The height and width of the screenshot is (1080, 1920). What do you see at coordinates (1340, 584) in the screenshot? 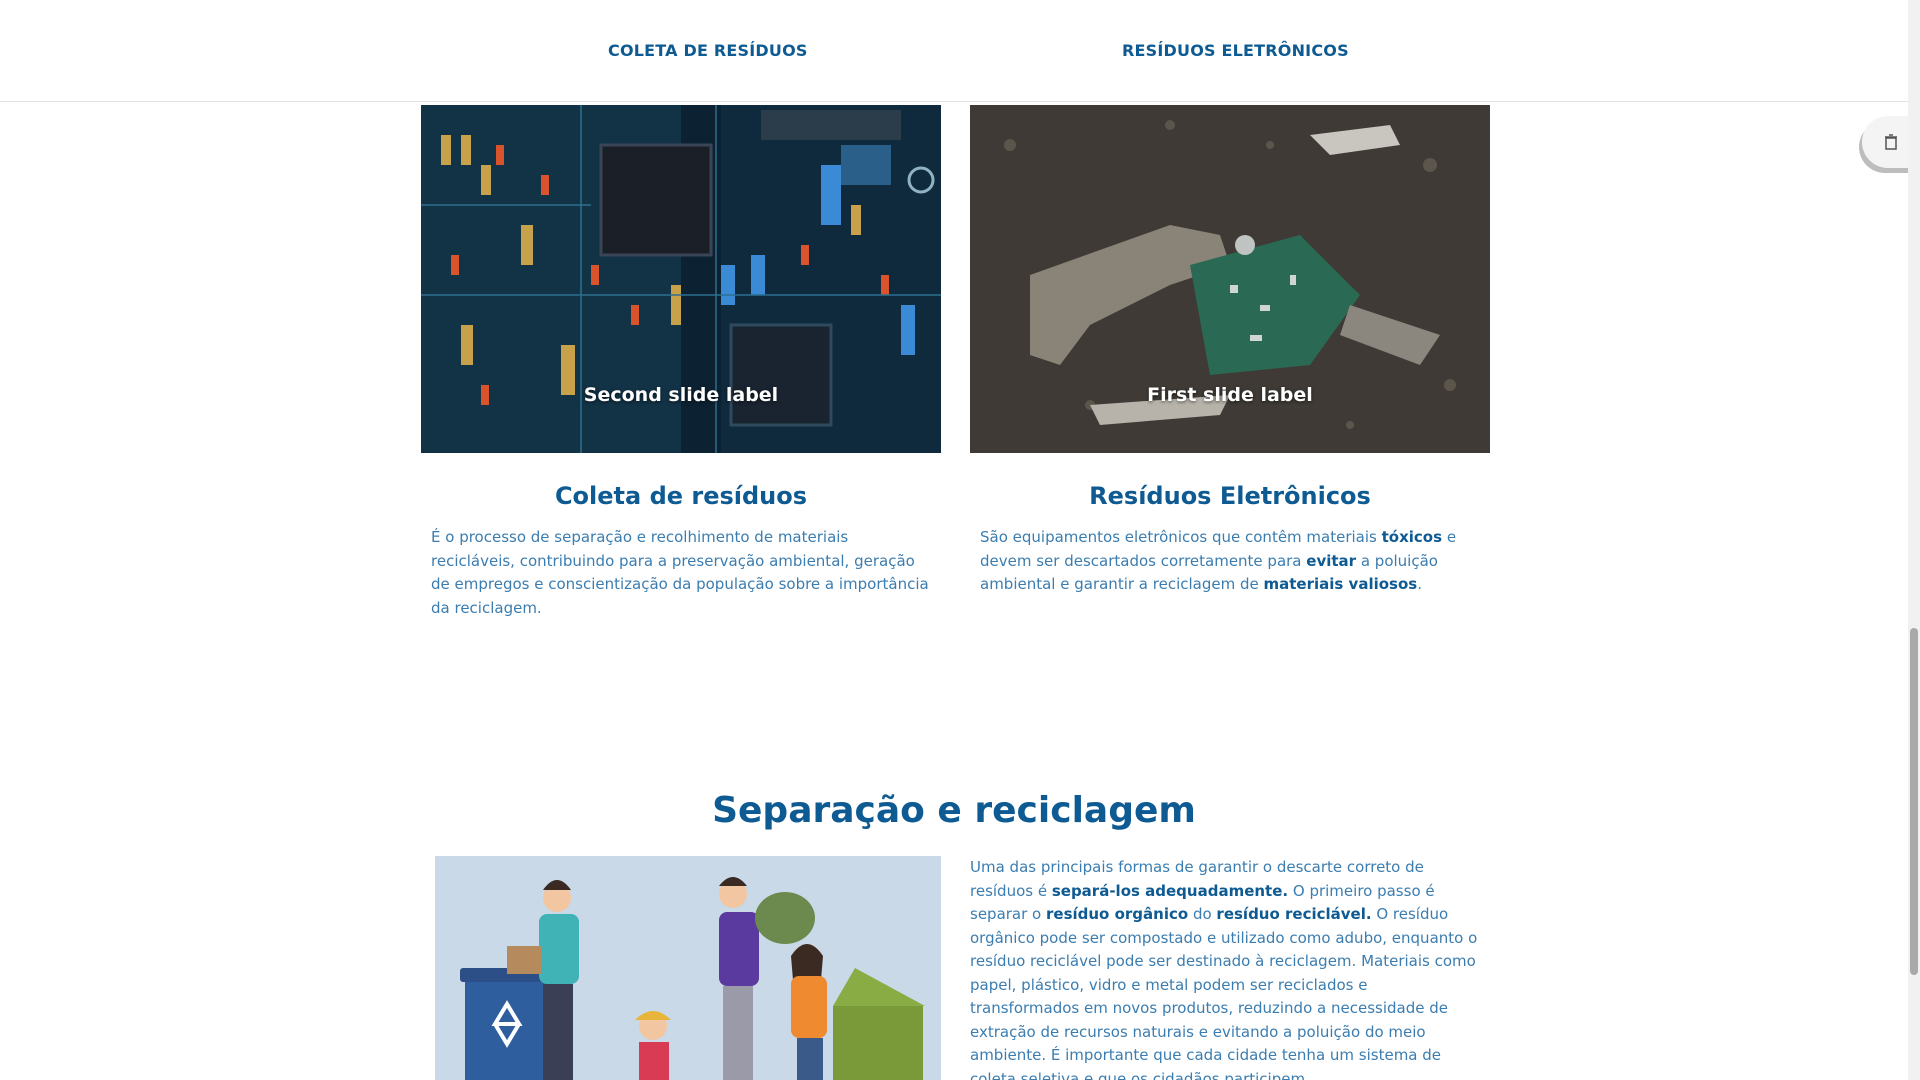
I see `bold-materiais-valiosos: materiais valiosos` at bounding box center [1340, 584].